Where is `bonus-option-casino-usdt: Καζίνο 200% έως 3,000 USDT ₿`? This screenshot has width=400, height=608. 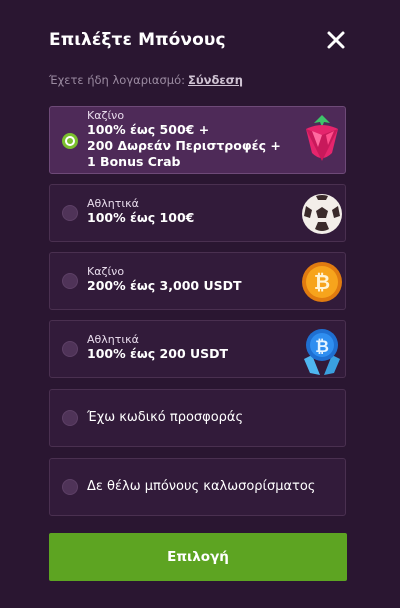 bonus-option-casino-usdt: Καζίνο 200% έως 3,000 USDT ₿ is located at coordinates (197, 281).